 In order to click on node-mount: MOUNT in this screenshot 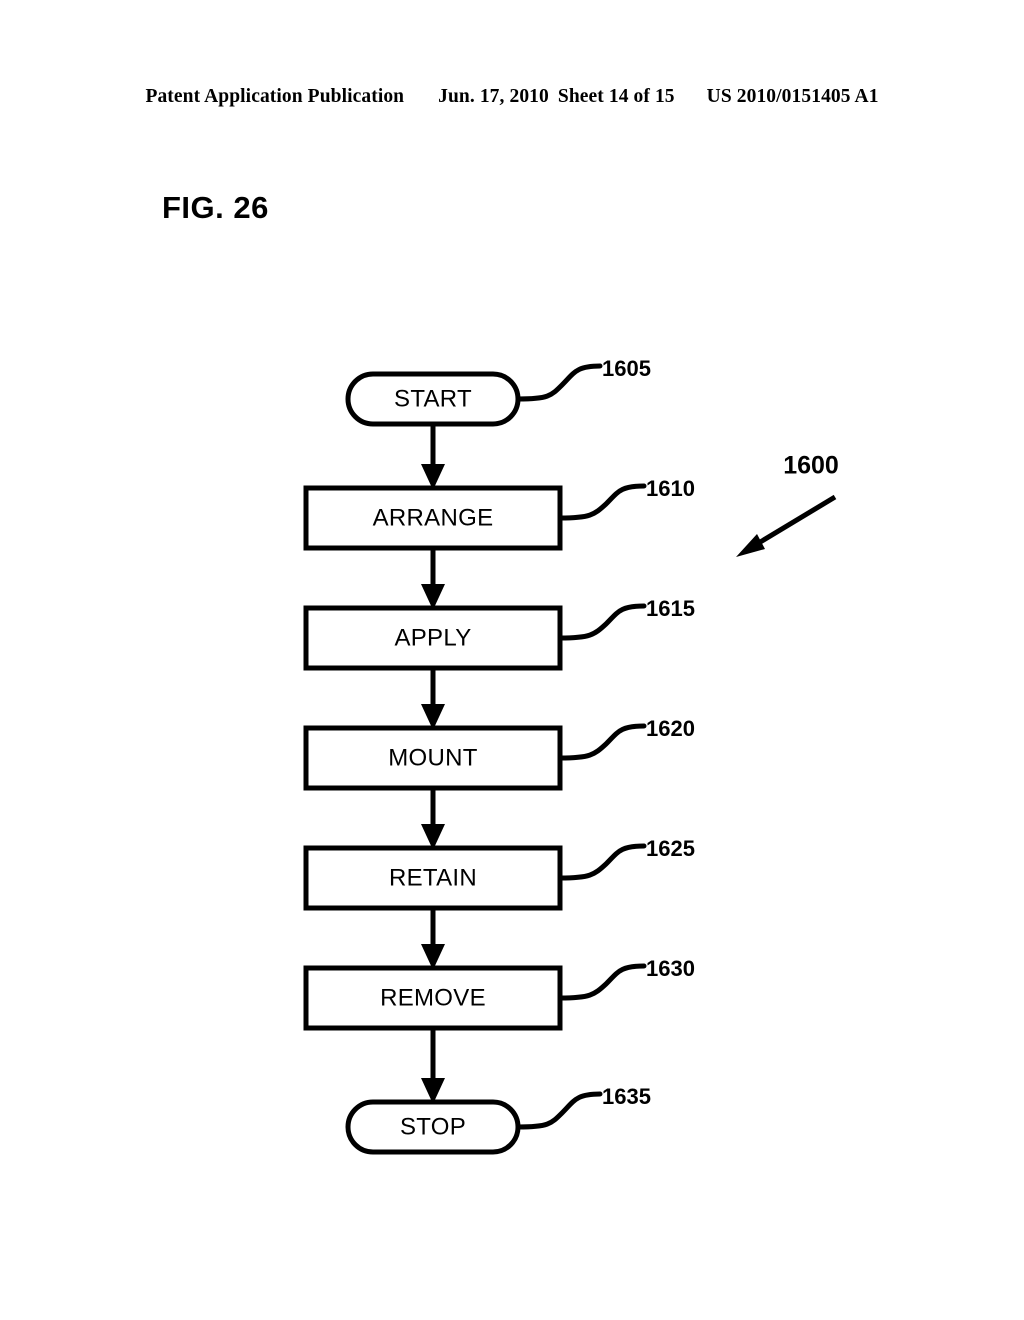, I will do `click(433, 758)`.